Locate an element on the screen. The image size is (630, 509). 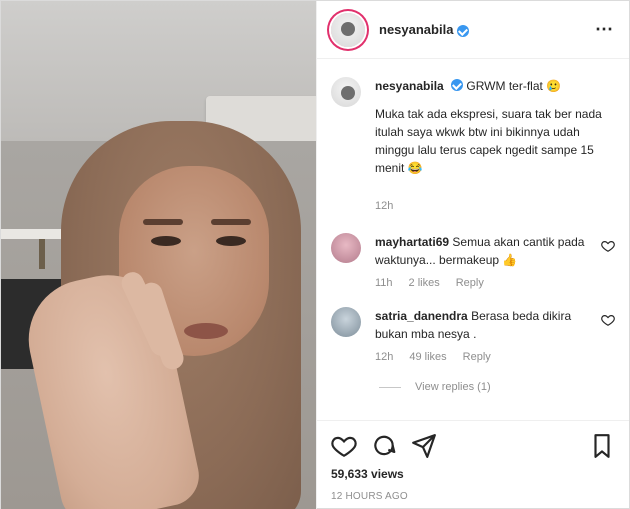
comment-likes: 2 likes is located at coordinates (424, 283).